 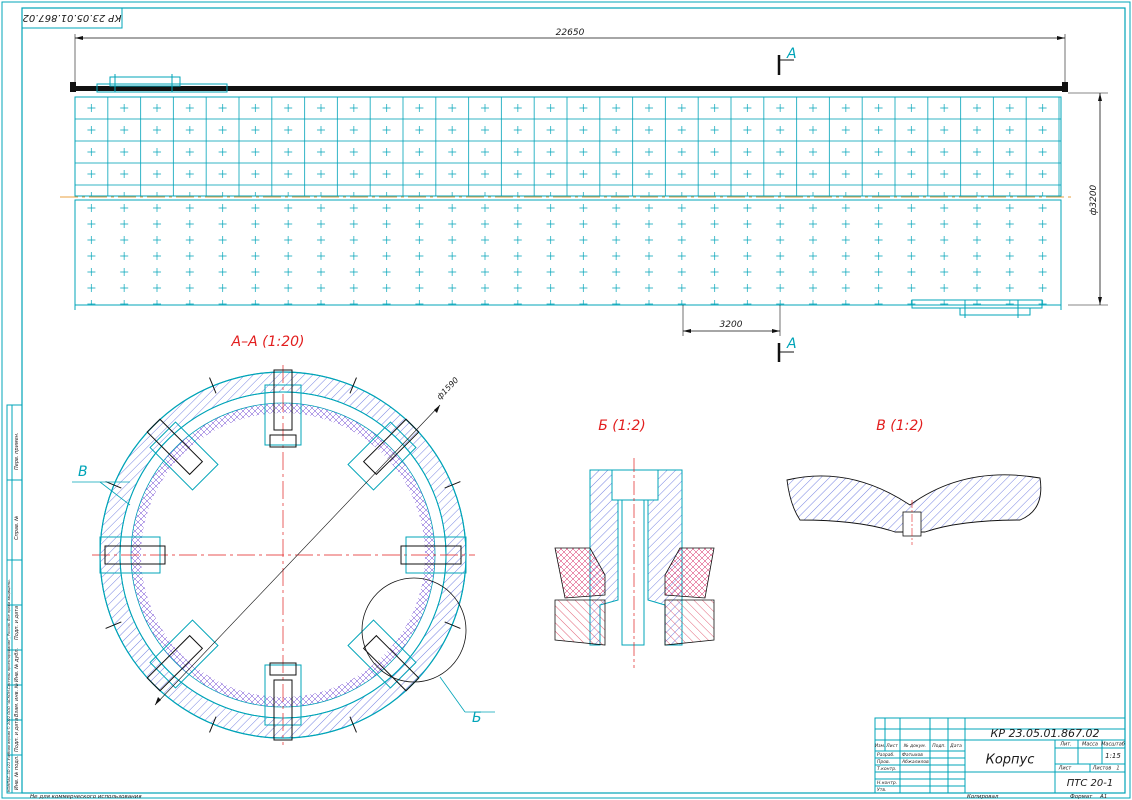 I want to click on left-podp-data-2: Подп. и дата, so click(x=17, y=735).